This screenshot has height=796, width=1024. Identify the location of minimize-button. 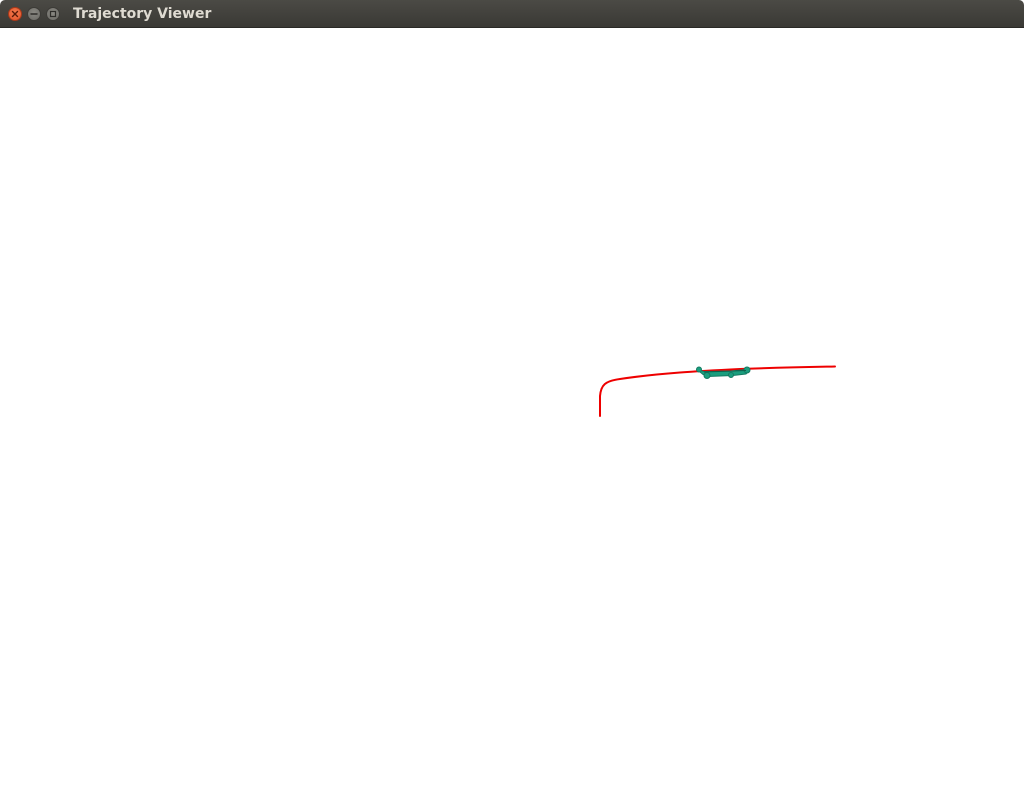
(34, 14).